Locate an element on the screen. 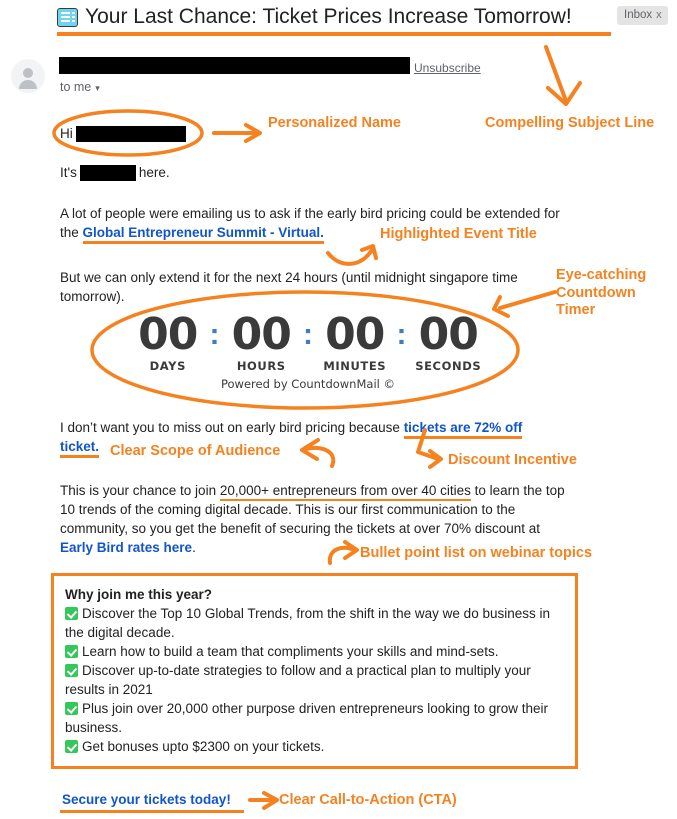 This screenshot has height=819, width=677. intro-name-redacted is located at coordinates (107, 173).